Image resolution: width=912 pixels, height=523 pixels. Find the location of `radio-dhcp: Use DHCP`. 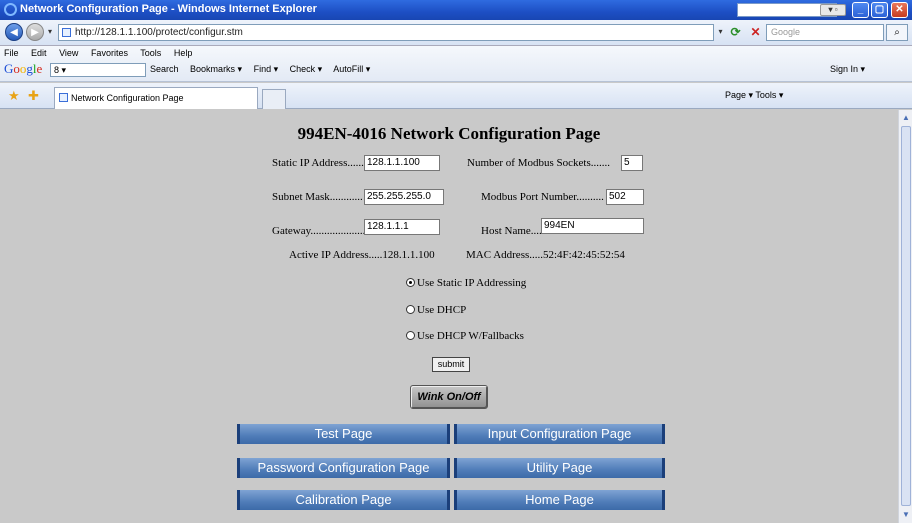

radio-dhcp: Use DHCP is located at coordinates (436, 310).